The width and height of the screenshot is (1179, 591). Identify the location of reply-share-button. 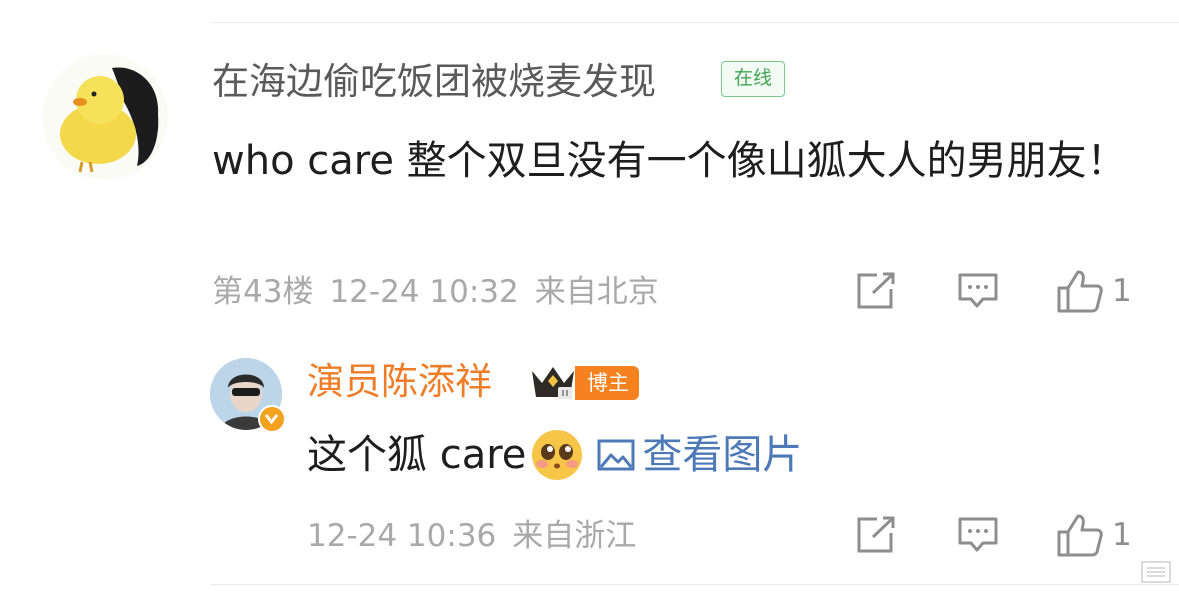
(876, 535).